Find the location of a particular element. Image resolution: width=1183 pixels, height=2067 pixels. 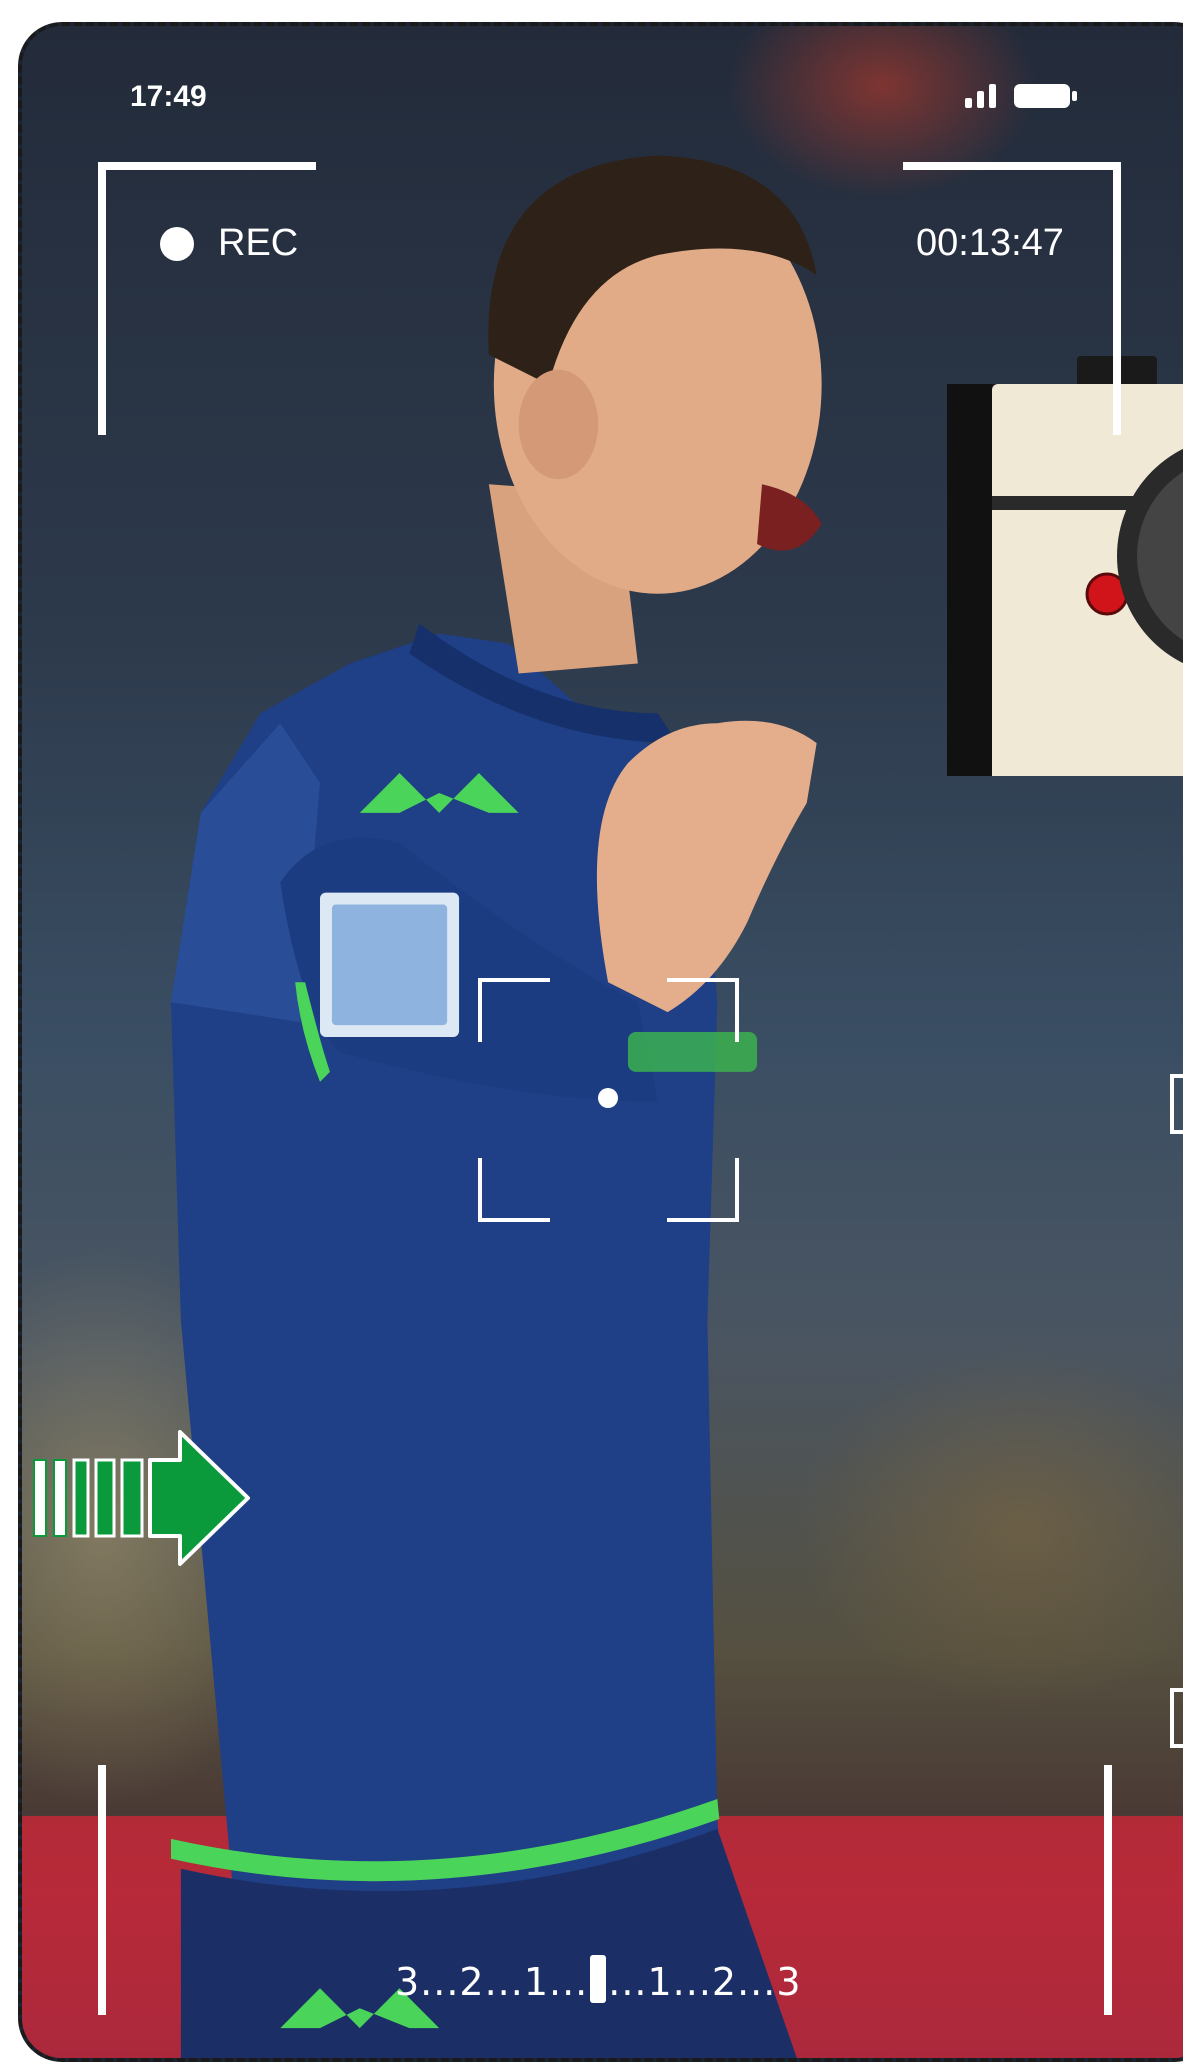

rec-indicator: REC is located at coordinates (229, 243).